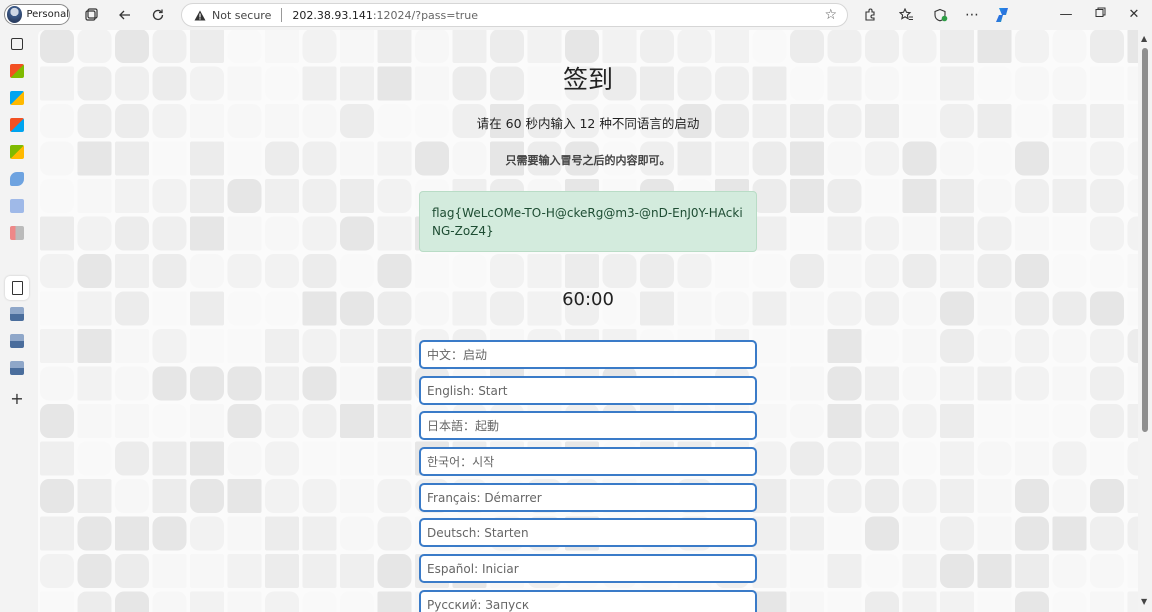  Describe the element at coordinates (940, 15) in the screenshot. I see `browser-essentials-icon` at that location.